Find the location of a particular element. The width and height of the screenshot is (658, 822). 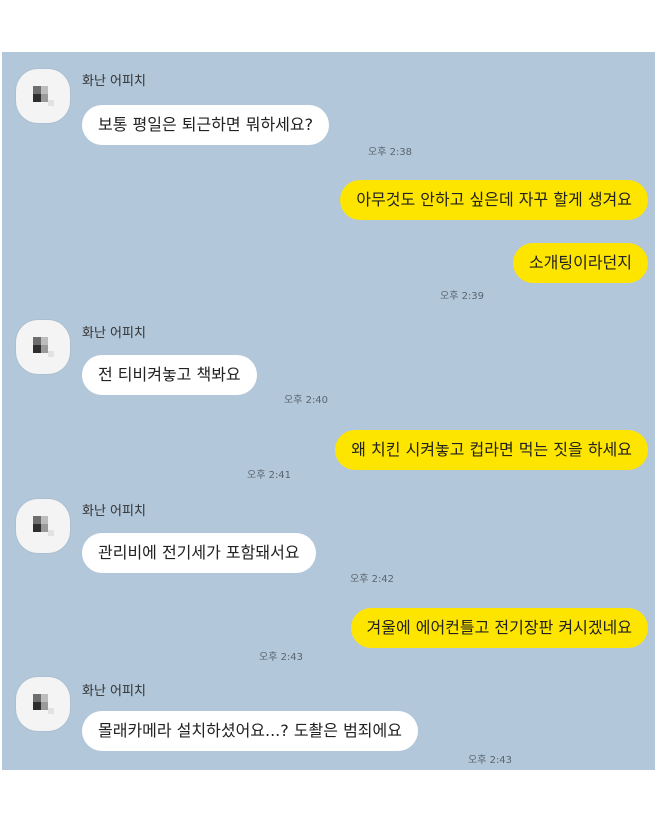

message-bubble: 소개팅이라던지 is located at coordinates (580, 263).